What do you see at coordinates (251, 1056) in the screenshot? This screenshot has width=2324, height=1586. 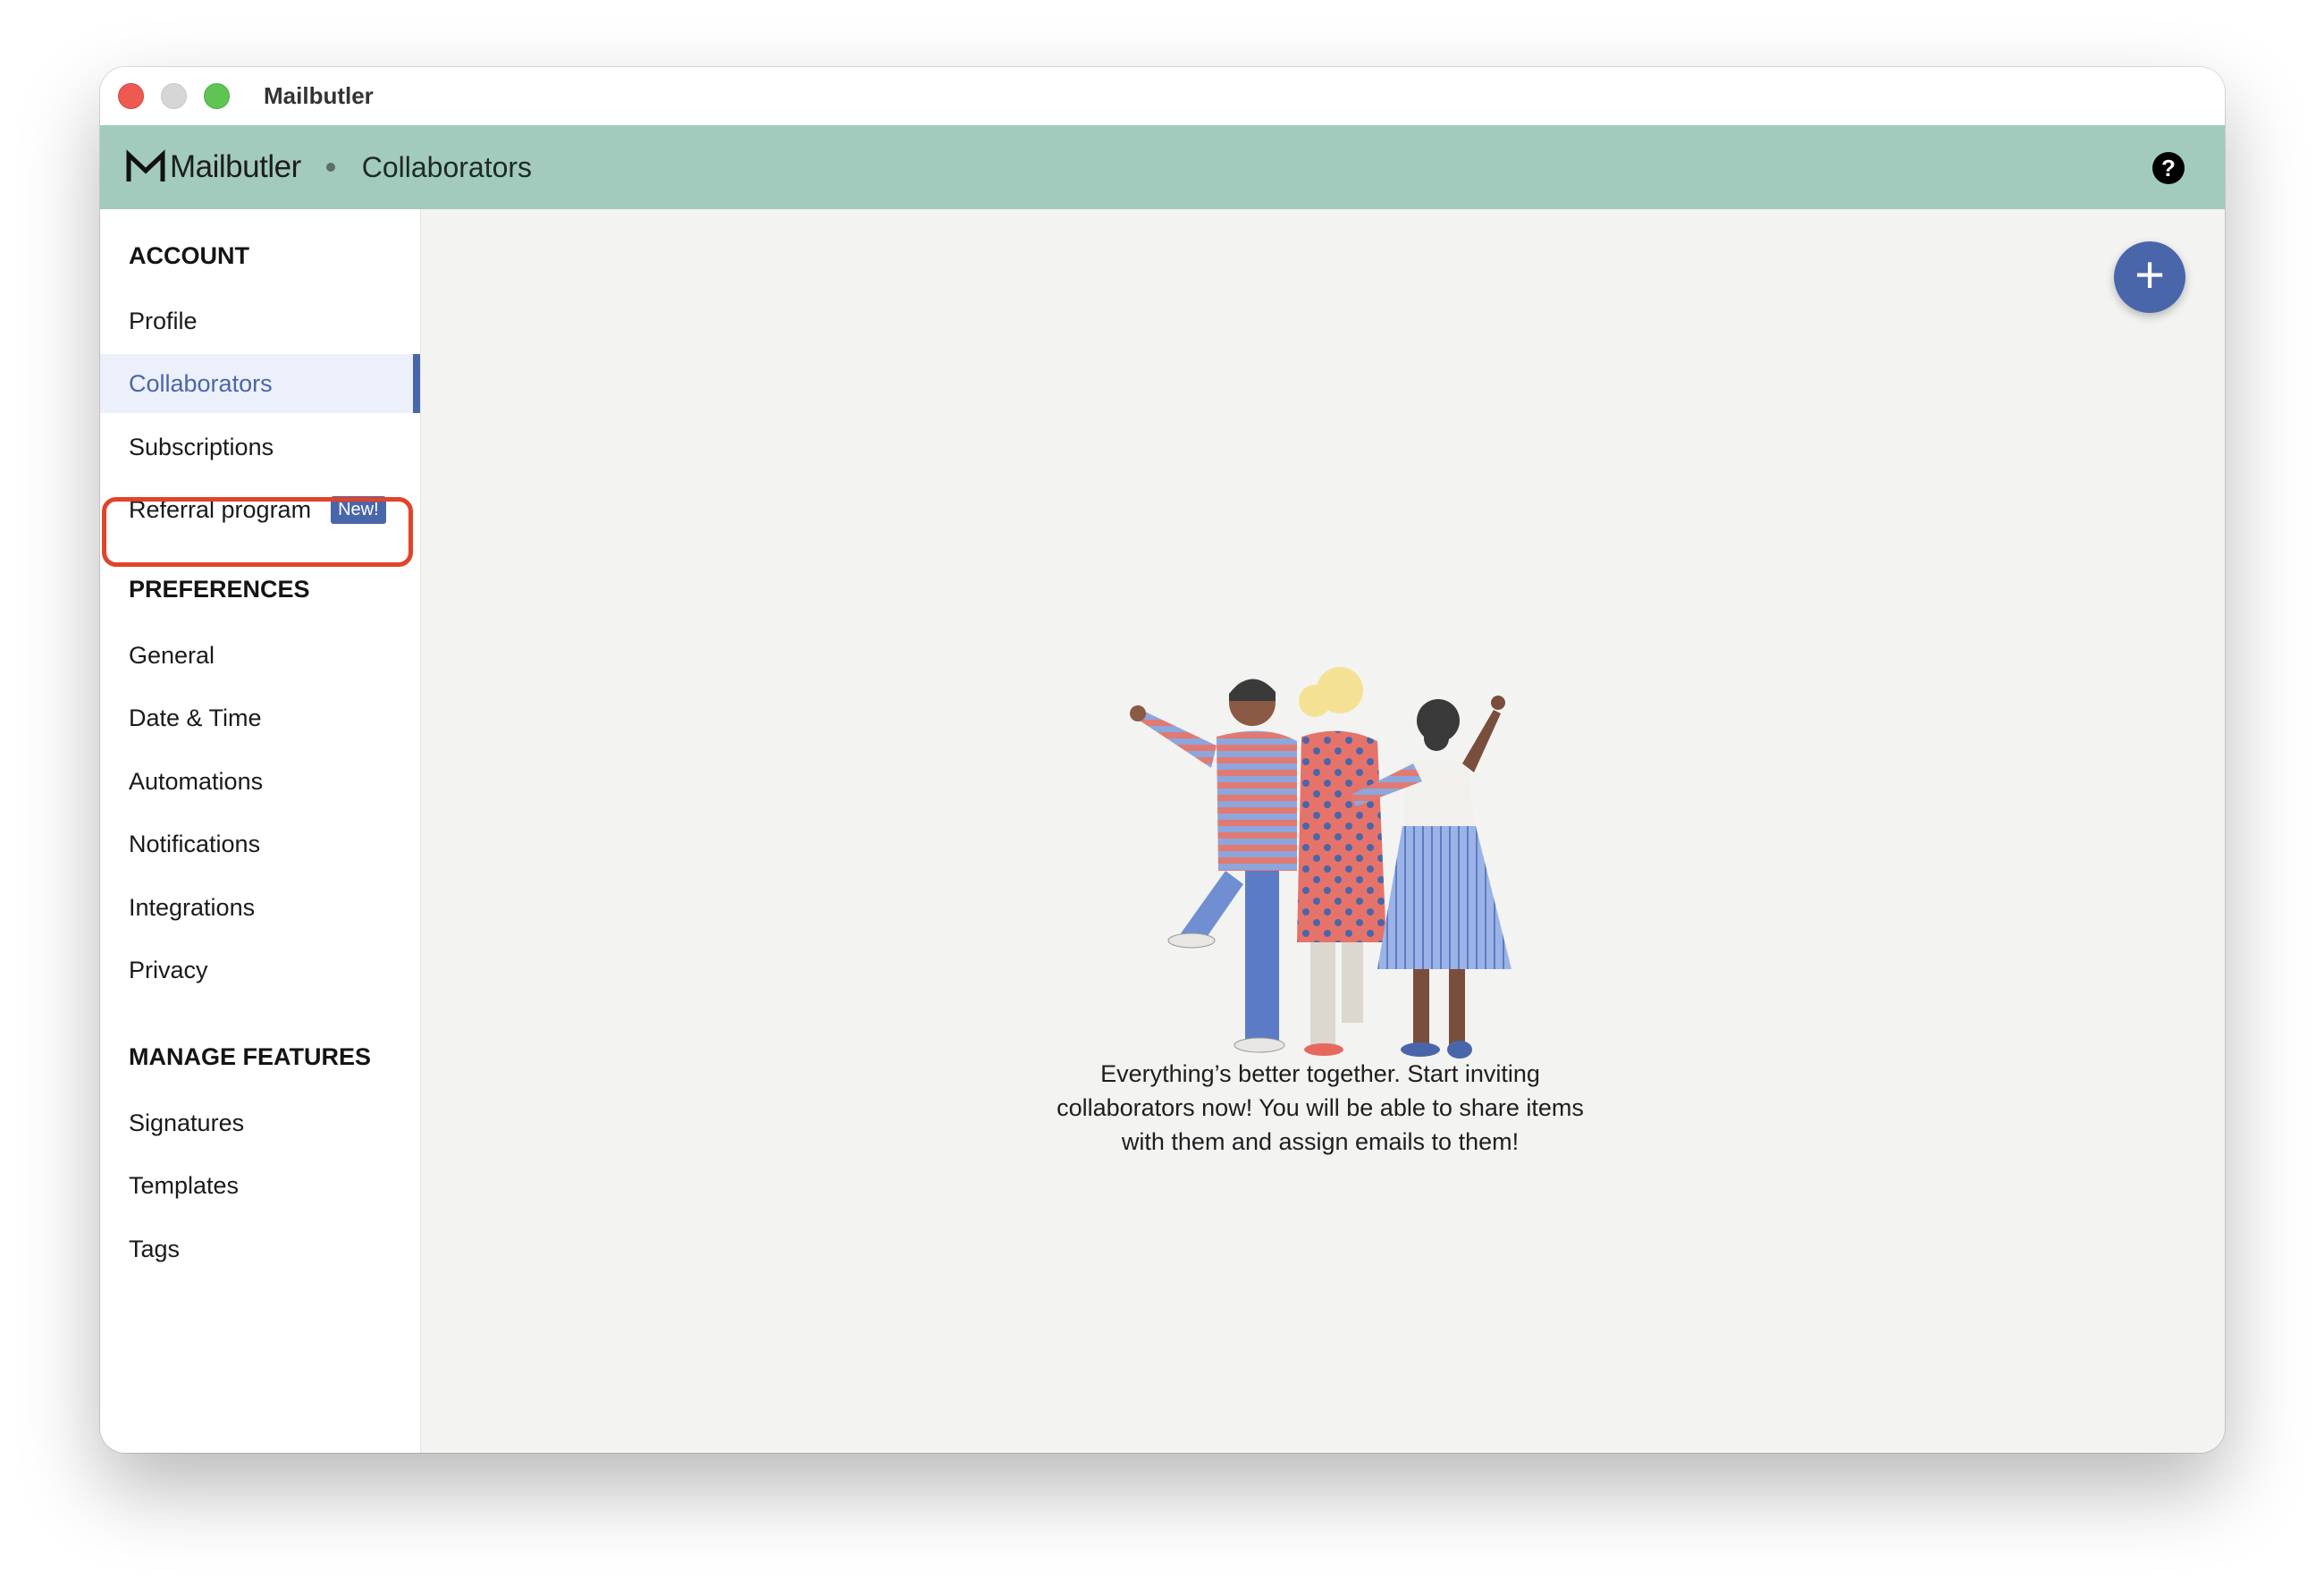 I see `section-title-manage-features: MANAGE FEATURES` at bounding box center [251, 1056].